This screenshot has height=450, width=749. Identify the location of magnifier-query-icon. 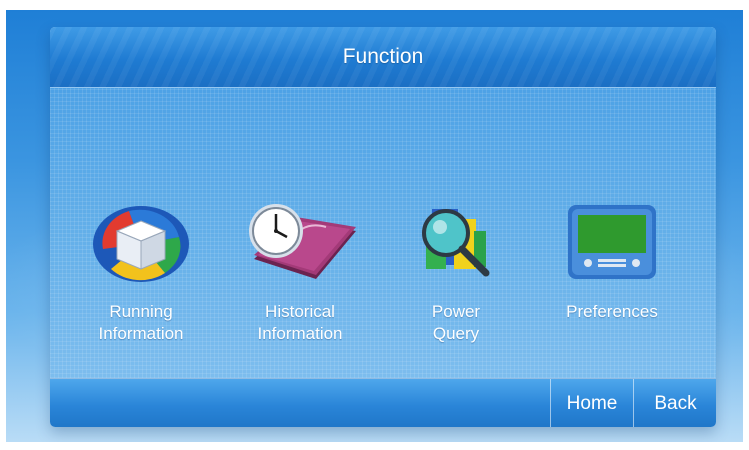
(456, 243).